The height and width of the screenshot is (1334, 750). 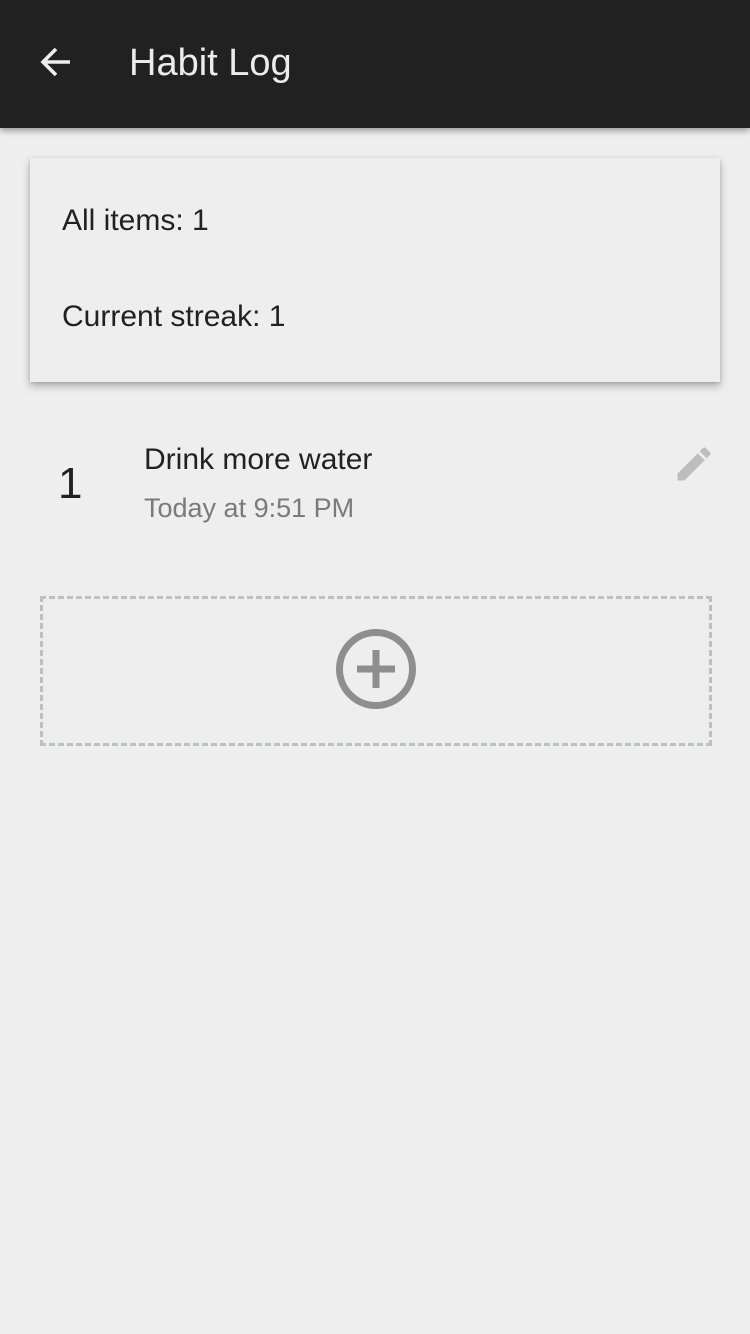 I want to click on current-streak-count: Current streak: 1, so click(x=174, y=316).